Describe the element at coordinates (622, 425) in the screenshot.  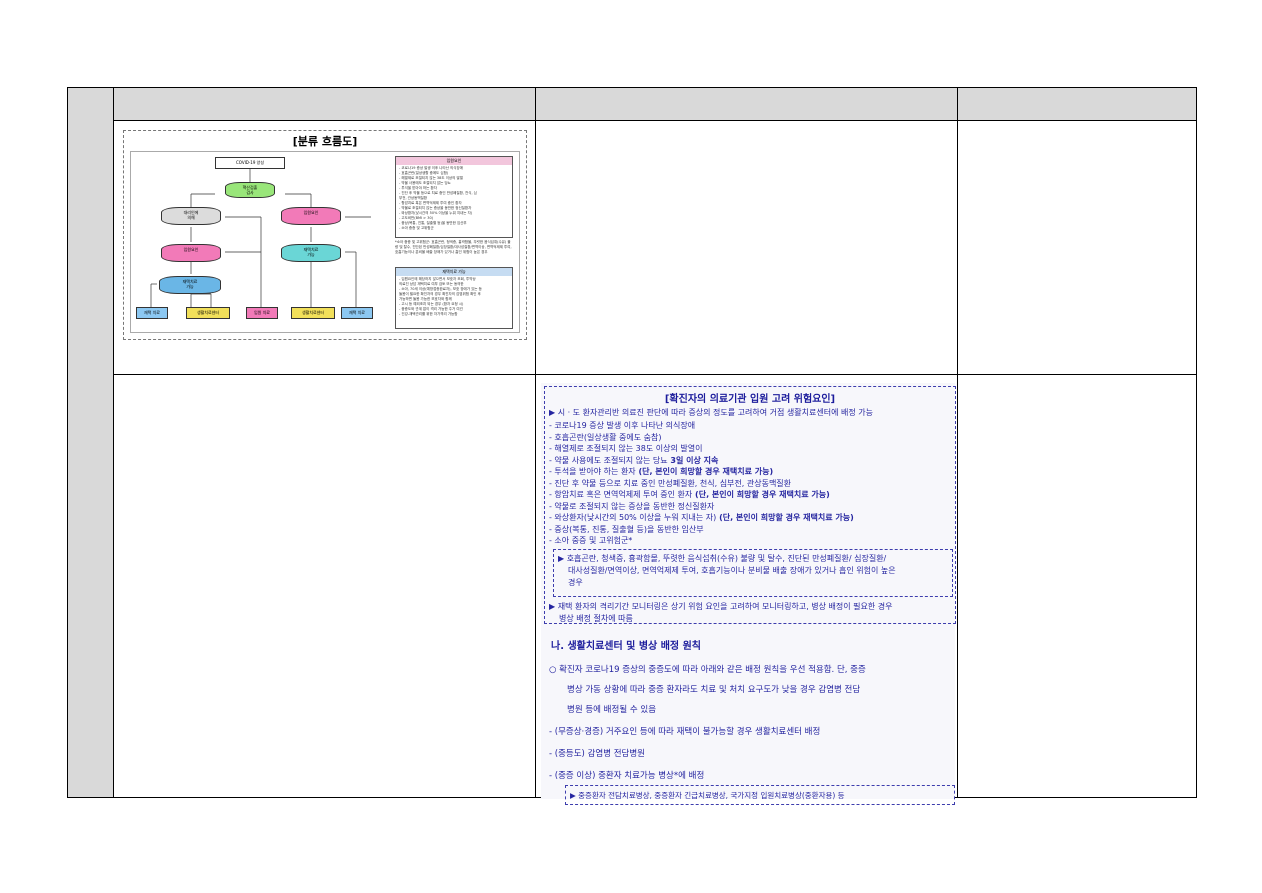
I see `risk-item: - 코로나19 증상 발생 이후 나타난 의식장애` at that location.